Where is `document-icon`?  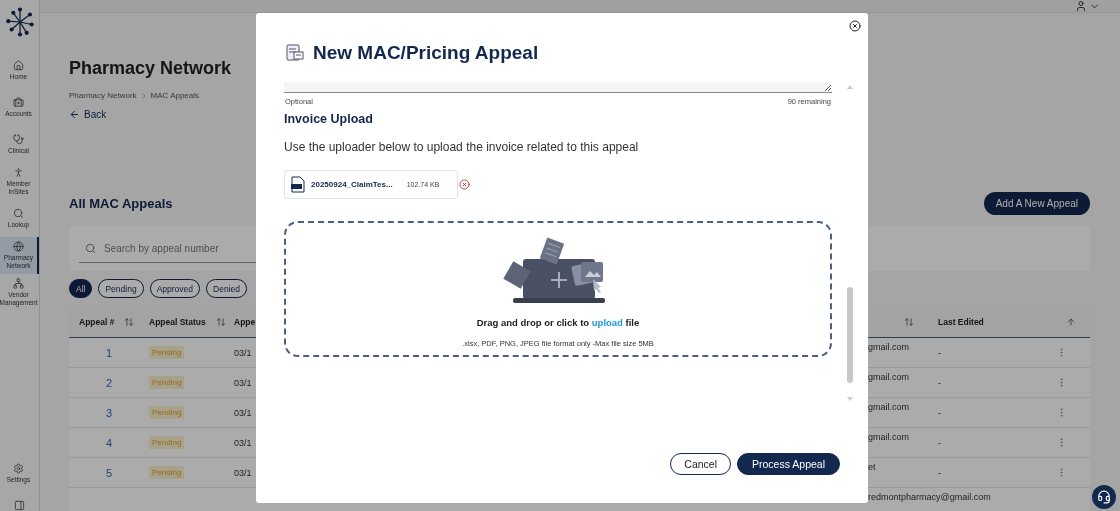
document-icon is located at coordinates (295, 52).